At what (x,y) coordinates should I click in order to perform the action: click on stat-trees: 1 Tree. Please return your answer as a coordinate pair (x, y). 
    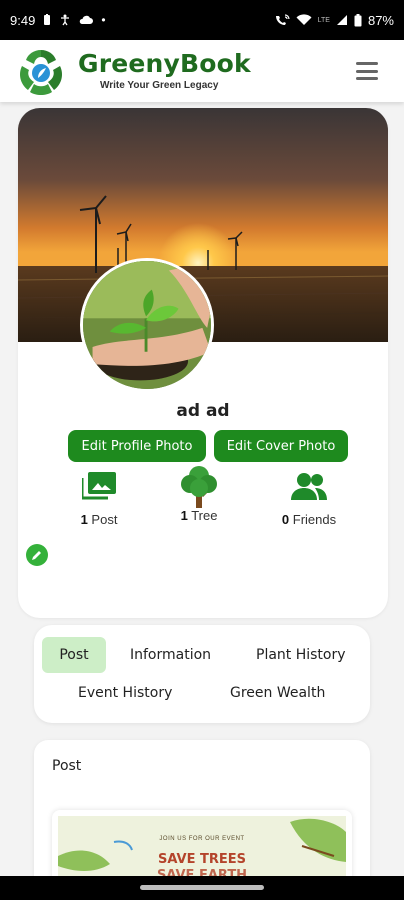
    Looking at the image, I should click on (199, 494).